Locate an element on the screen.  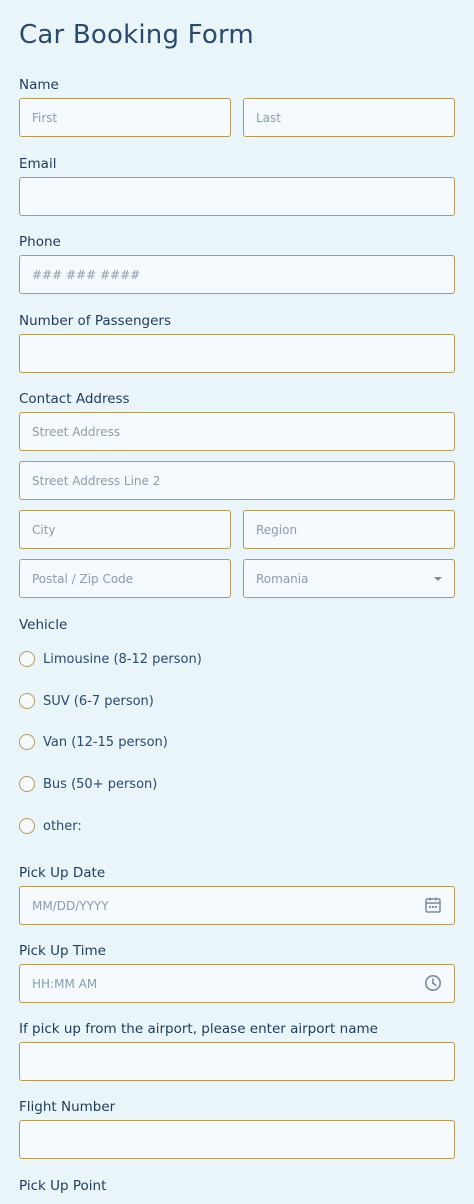
passengers-input is located at coordinates (237, 353).